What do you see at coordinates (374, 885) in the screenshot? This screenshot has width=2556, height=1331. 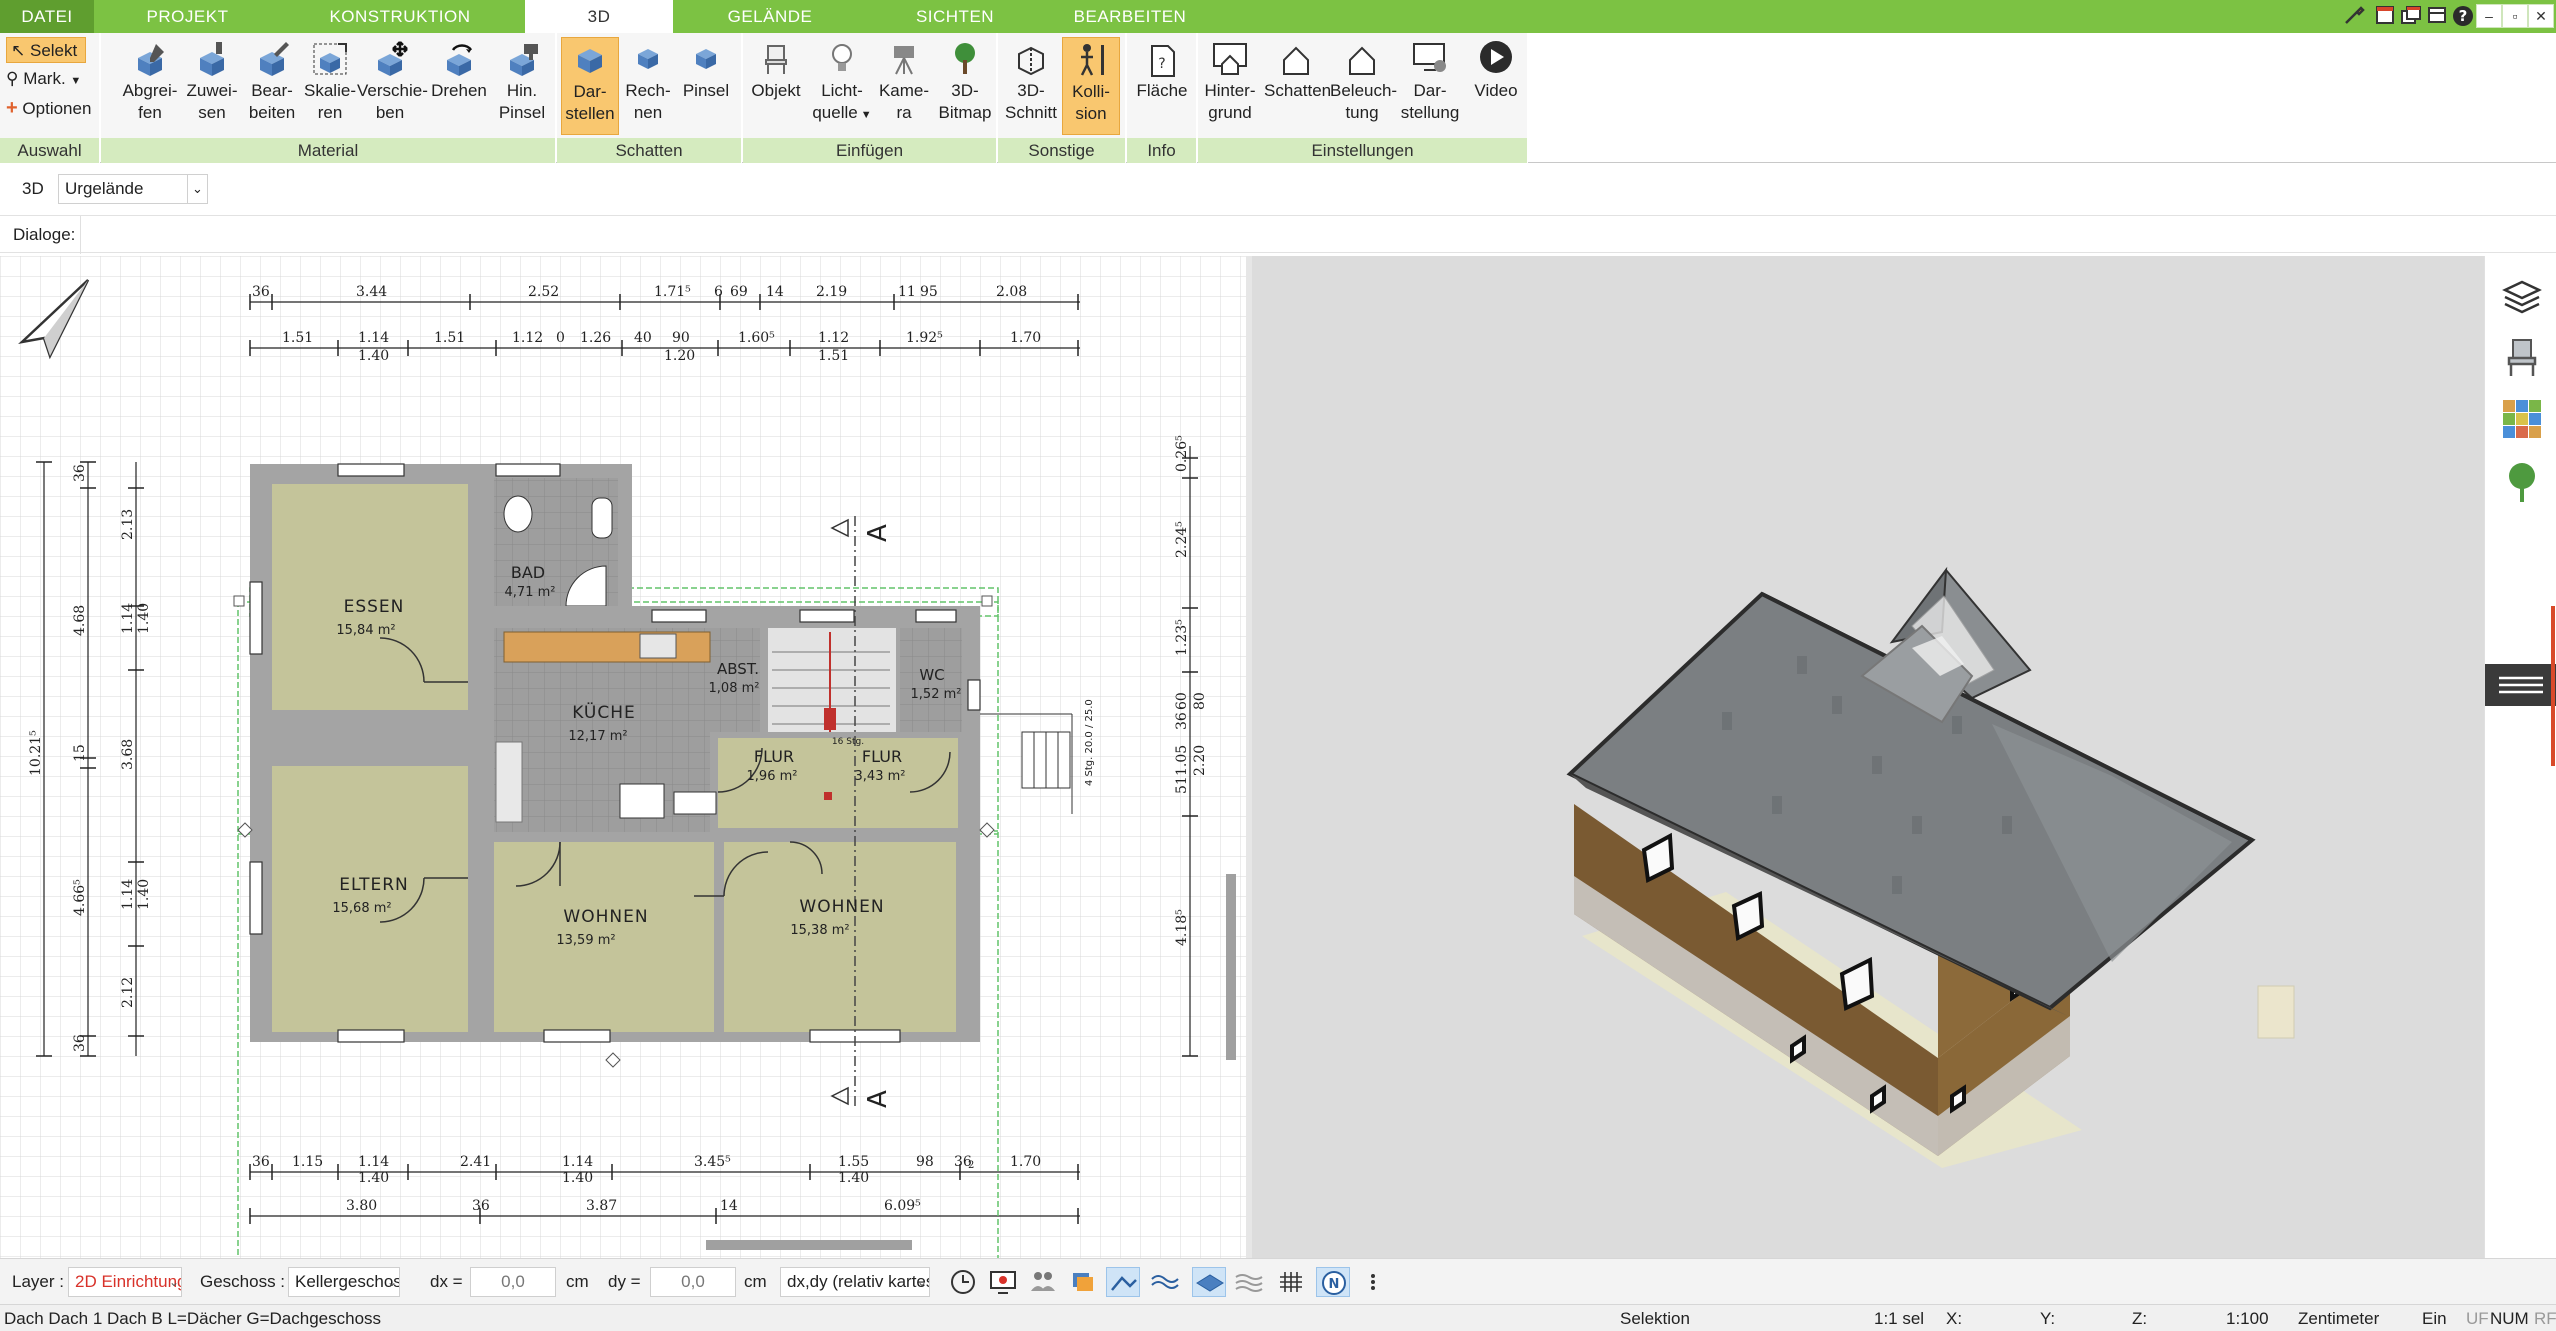 I see `svg-text: ELTERN` at bounding box center [374, 885].